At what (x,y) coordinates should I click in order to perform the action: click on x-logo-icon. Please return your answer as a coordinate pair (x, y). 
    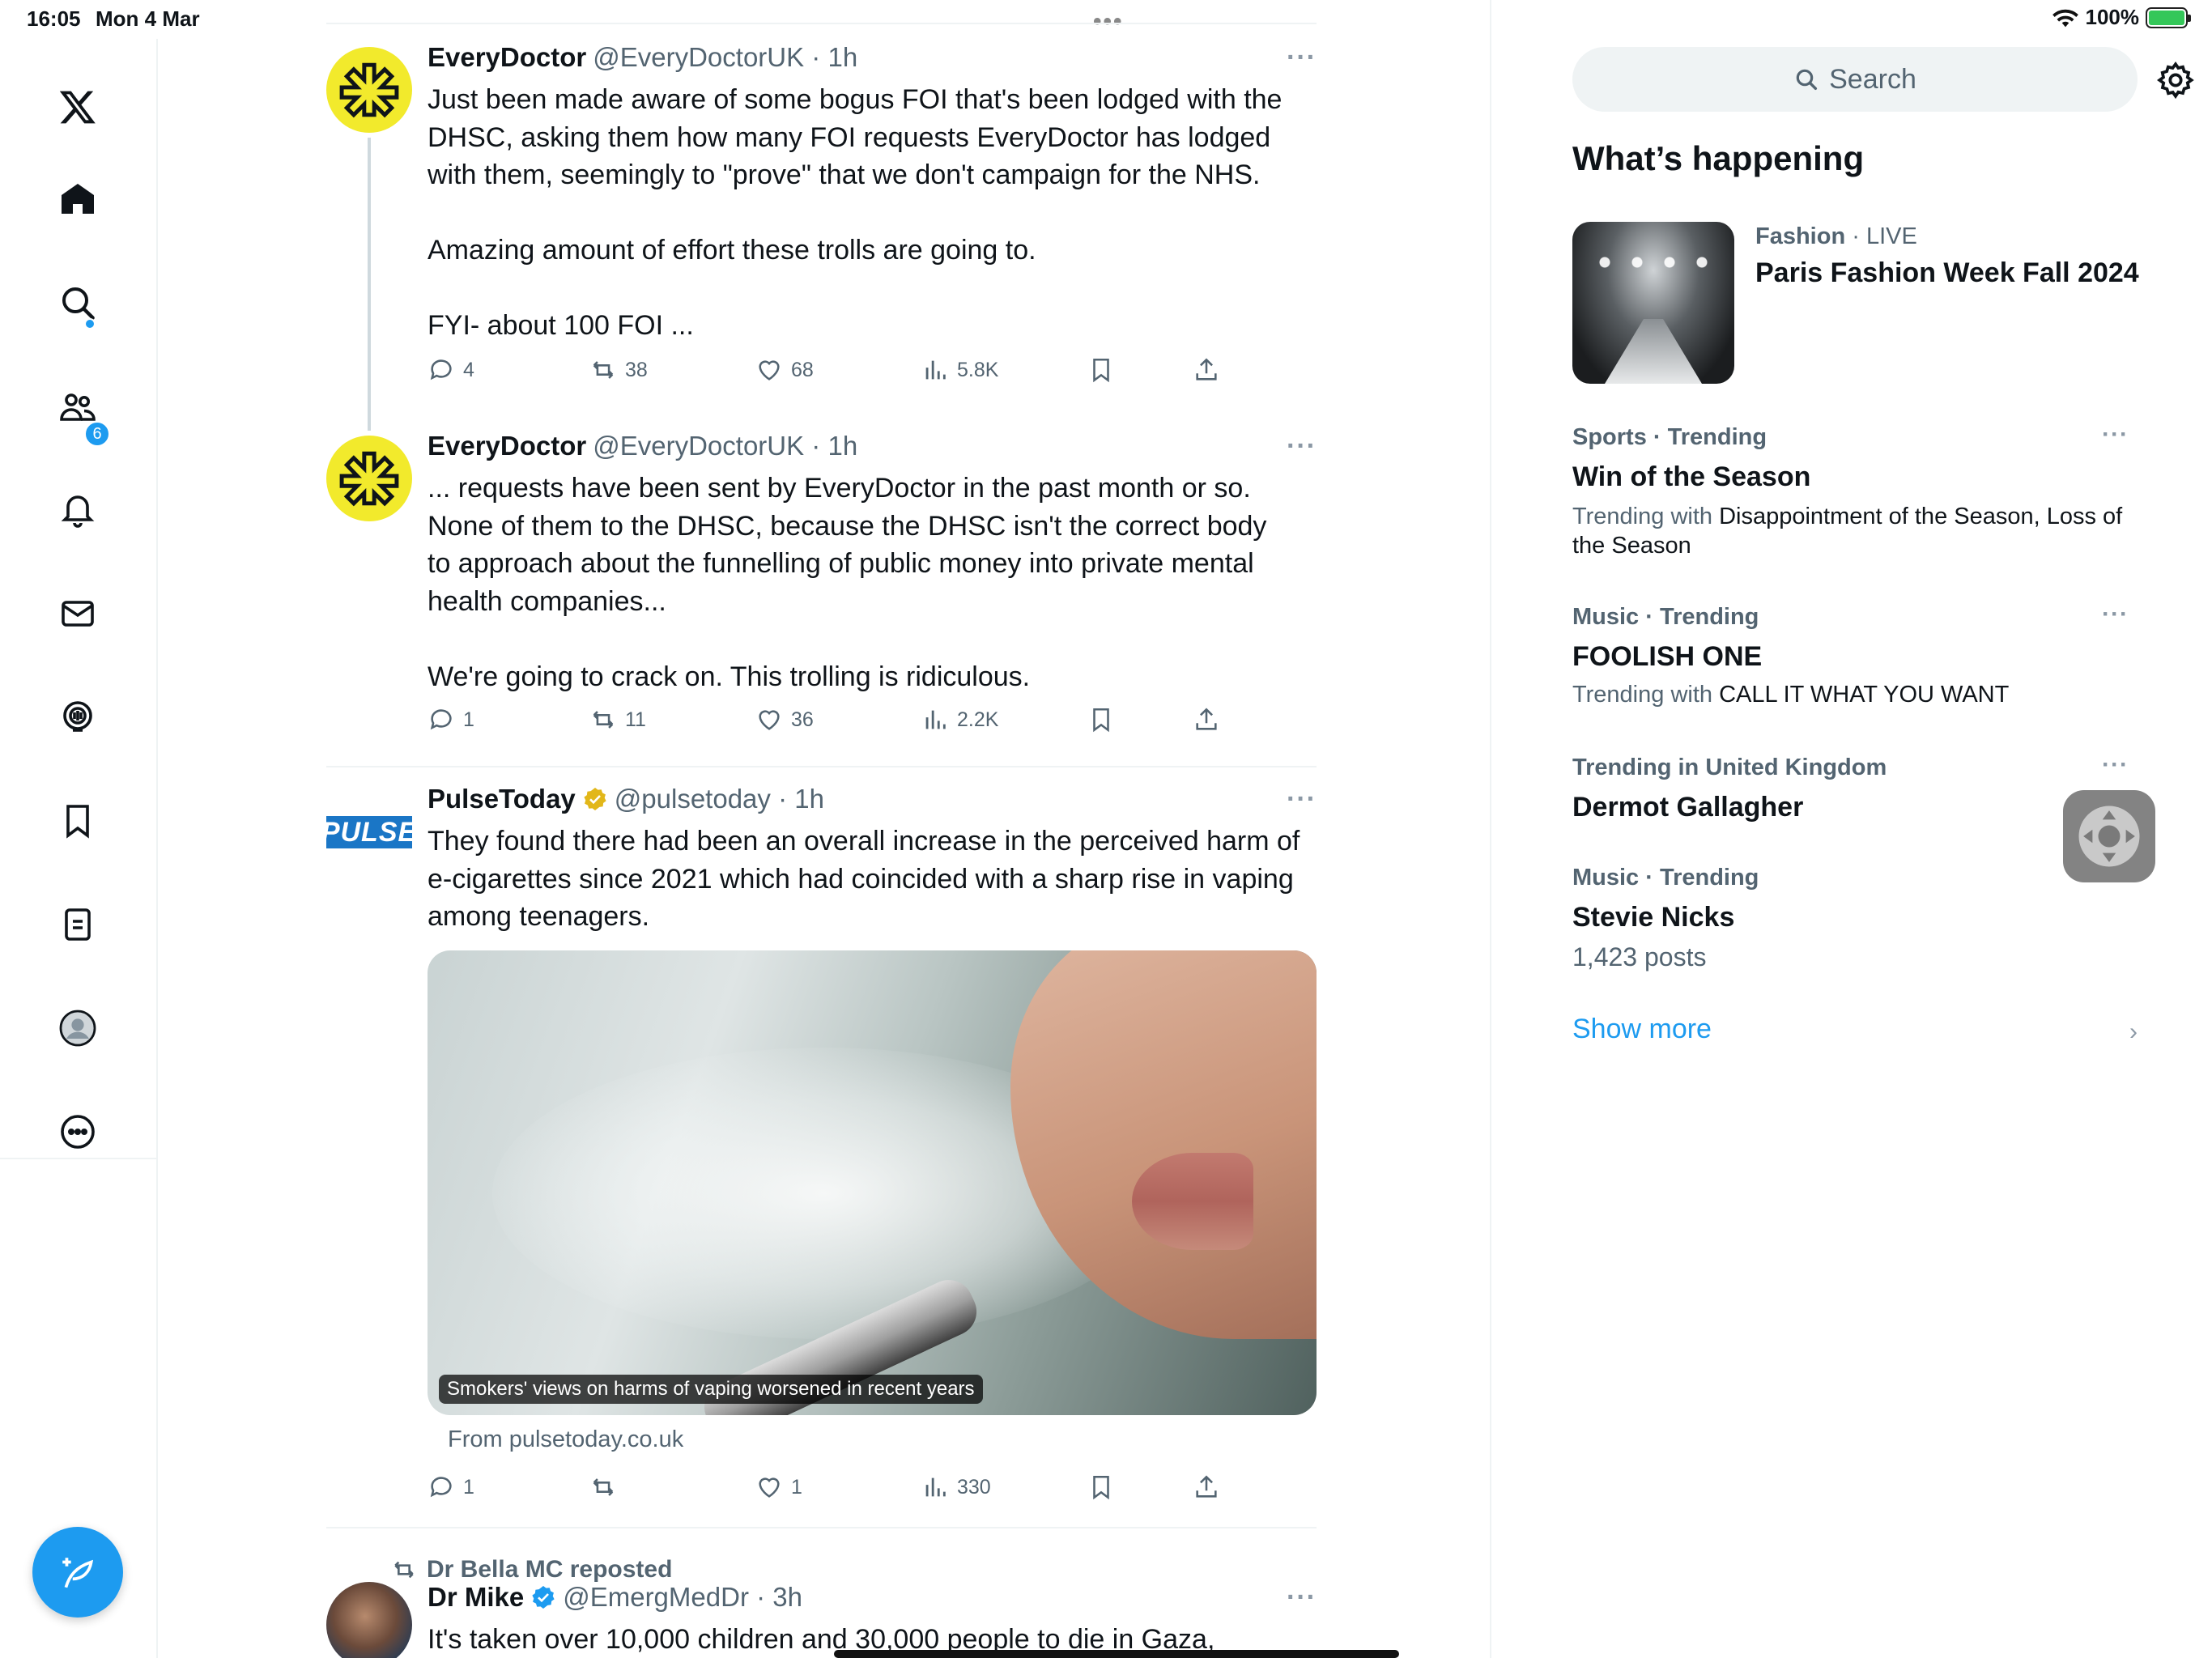
    Looking at the image, I should click on (77, 106).